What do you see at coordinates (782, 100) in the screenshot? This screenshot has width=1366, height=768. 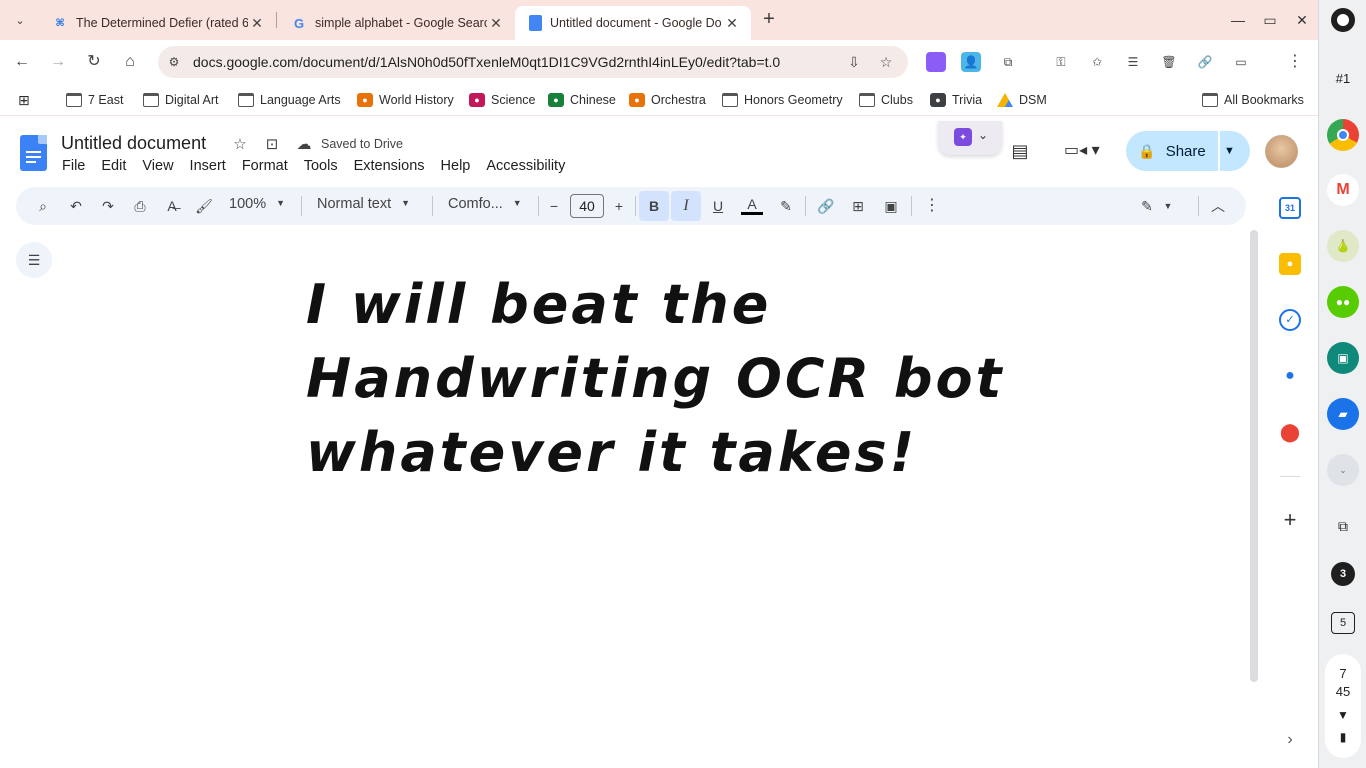 I see `bookmark-honors-geometry: Honors Geometry` at bounding box center [782, 100].